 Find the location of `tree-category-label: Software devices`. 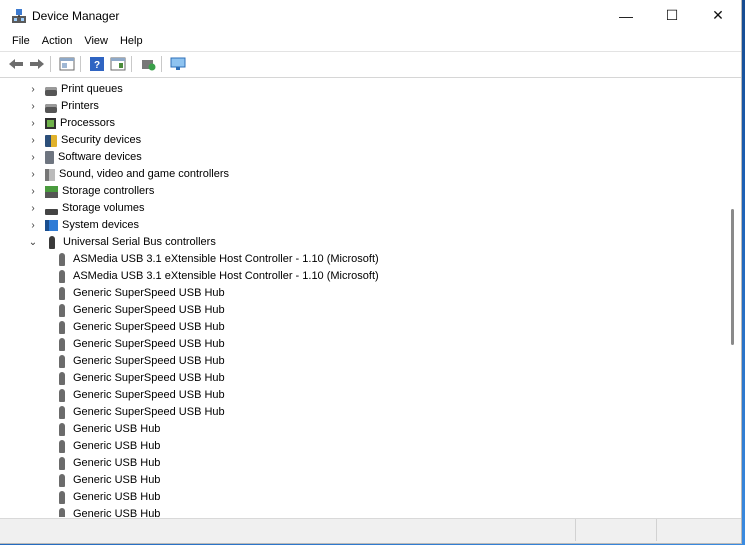

tree-category-label: Software devices is located at coordinates (100, 157).